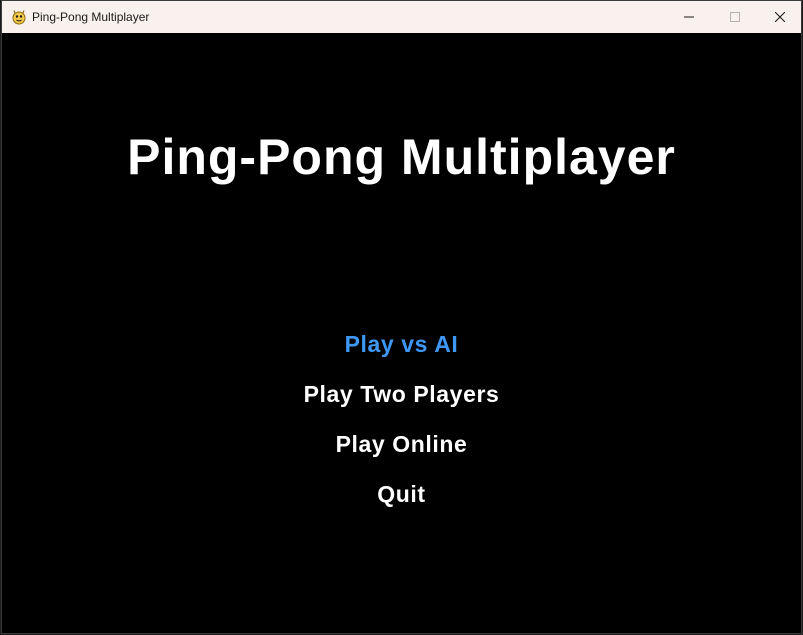 The image size is (803, 635). What do you see at coordinates (401, 157) in the screenshot?
I see `game-title: Ping-Pong Multiplayer` at bounding box center [401, 157].